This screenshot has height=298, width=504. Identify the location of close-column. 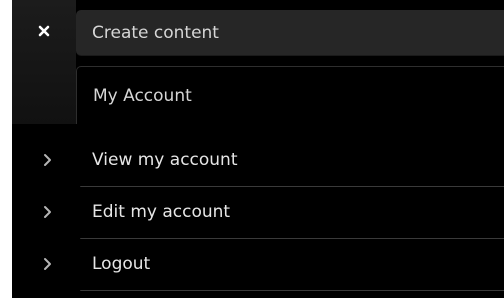
(44, 62).